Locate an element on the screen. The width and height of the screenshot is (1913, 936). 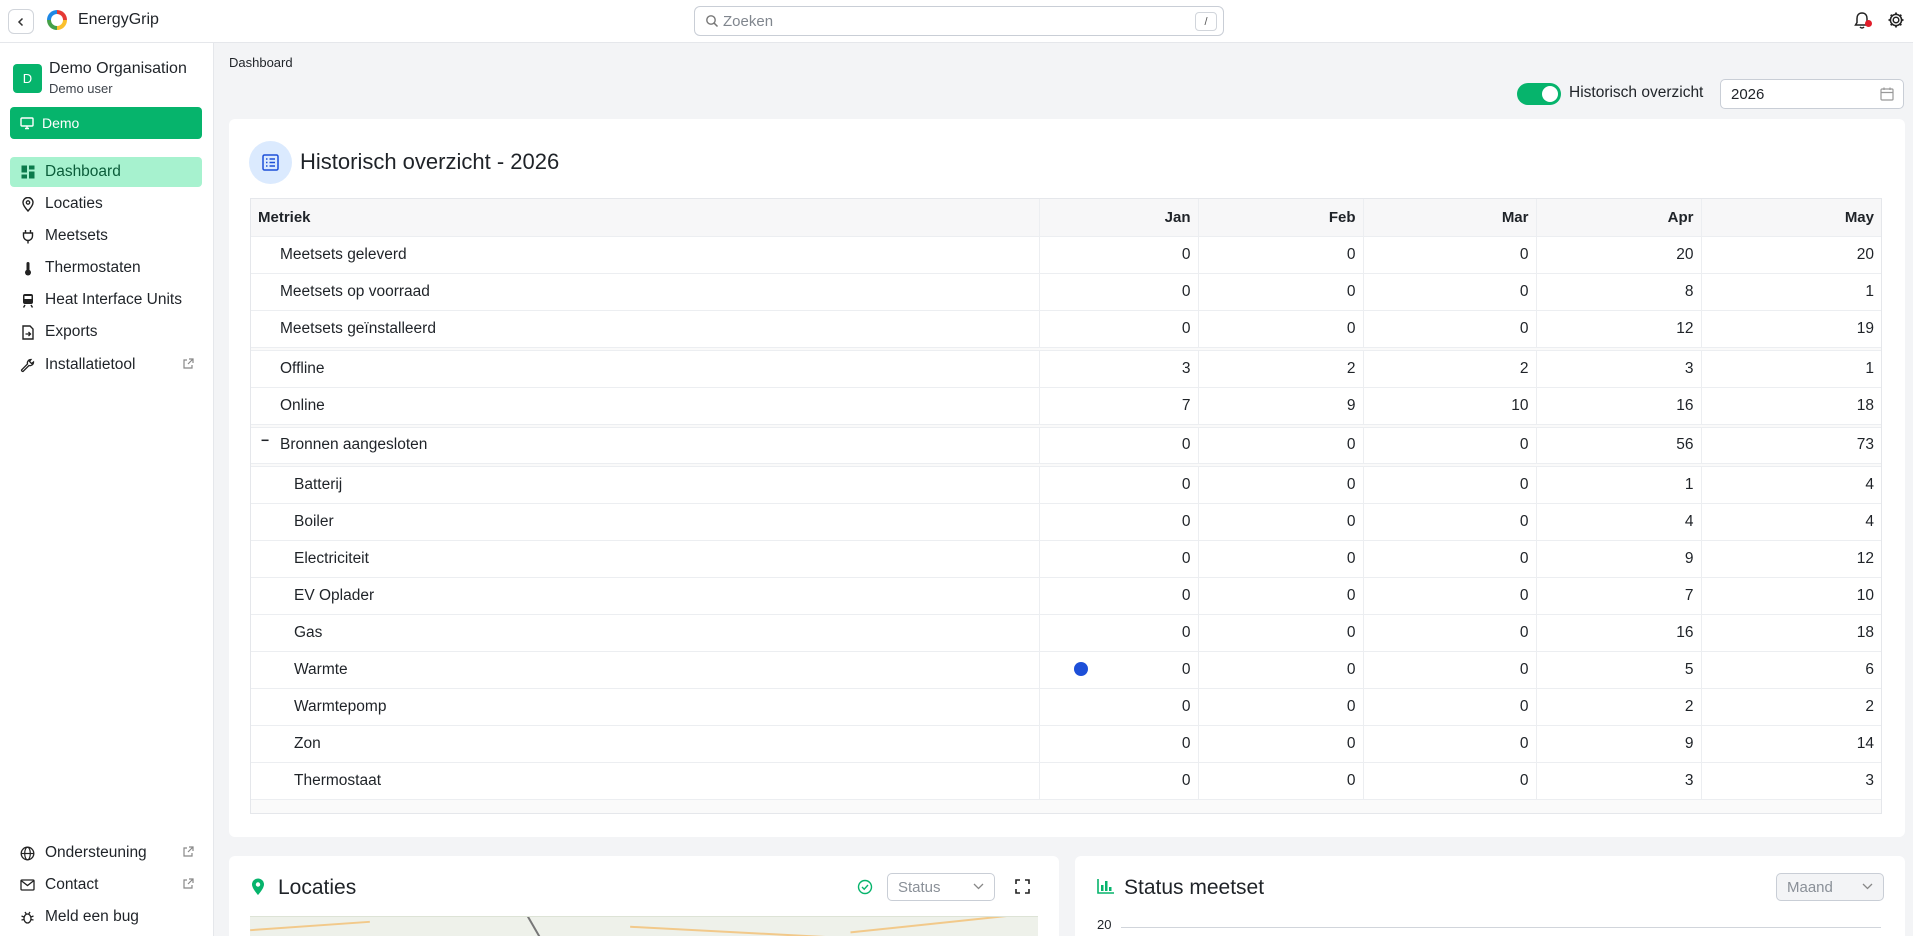
sidebar-item-contact: Contact is located at coordinates (106, 885).